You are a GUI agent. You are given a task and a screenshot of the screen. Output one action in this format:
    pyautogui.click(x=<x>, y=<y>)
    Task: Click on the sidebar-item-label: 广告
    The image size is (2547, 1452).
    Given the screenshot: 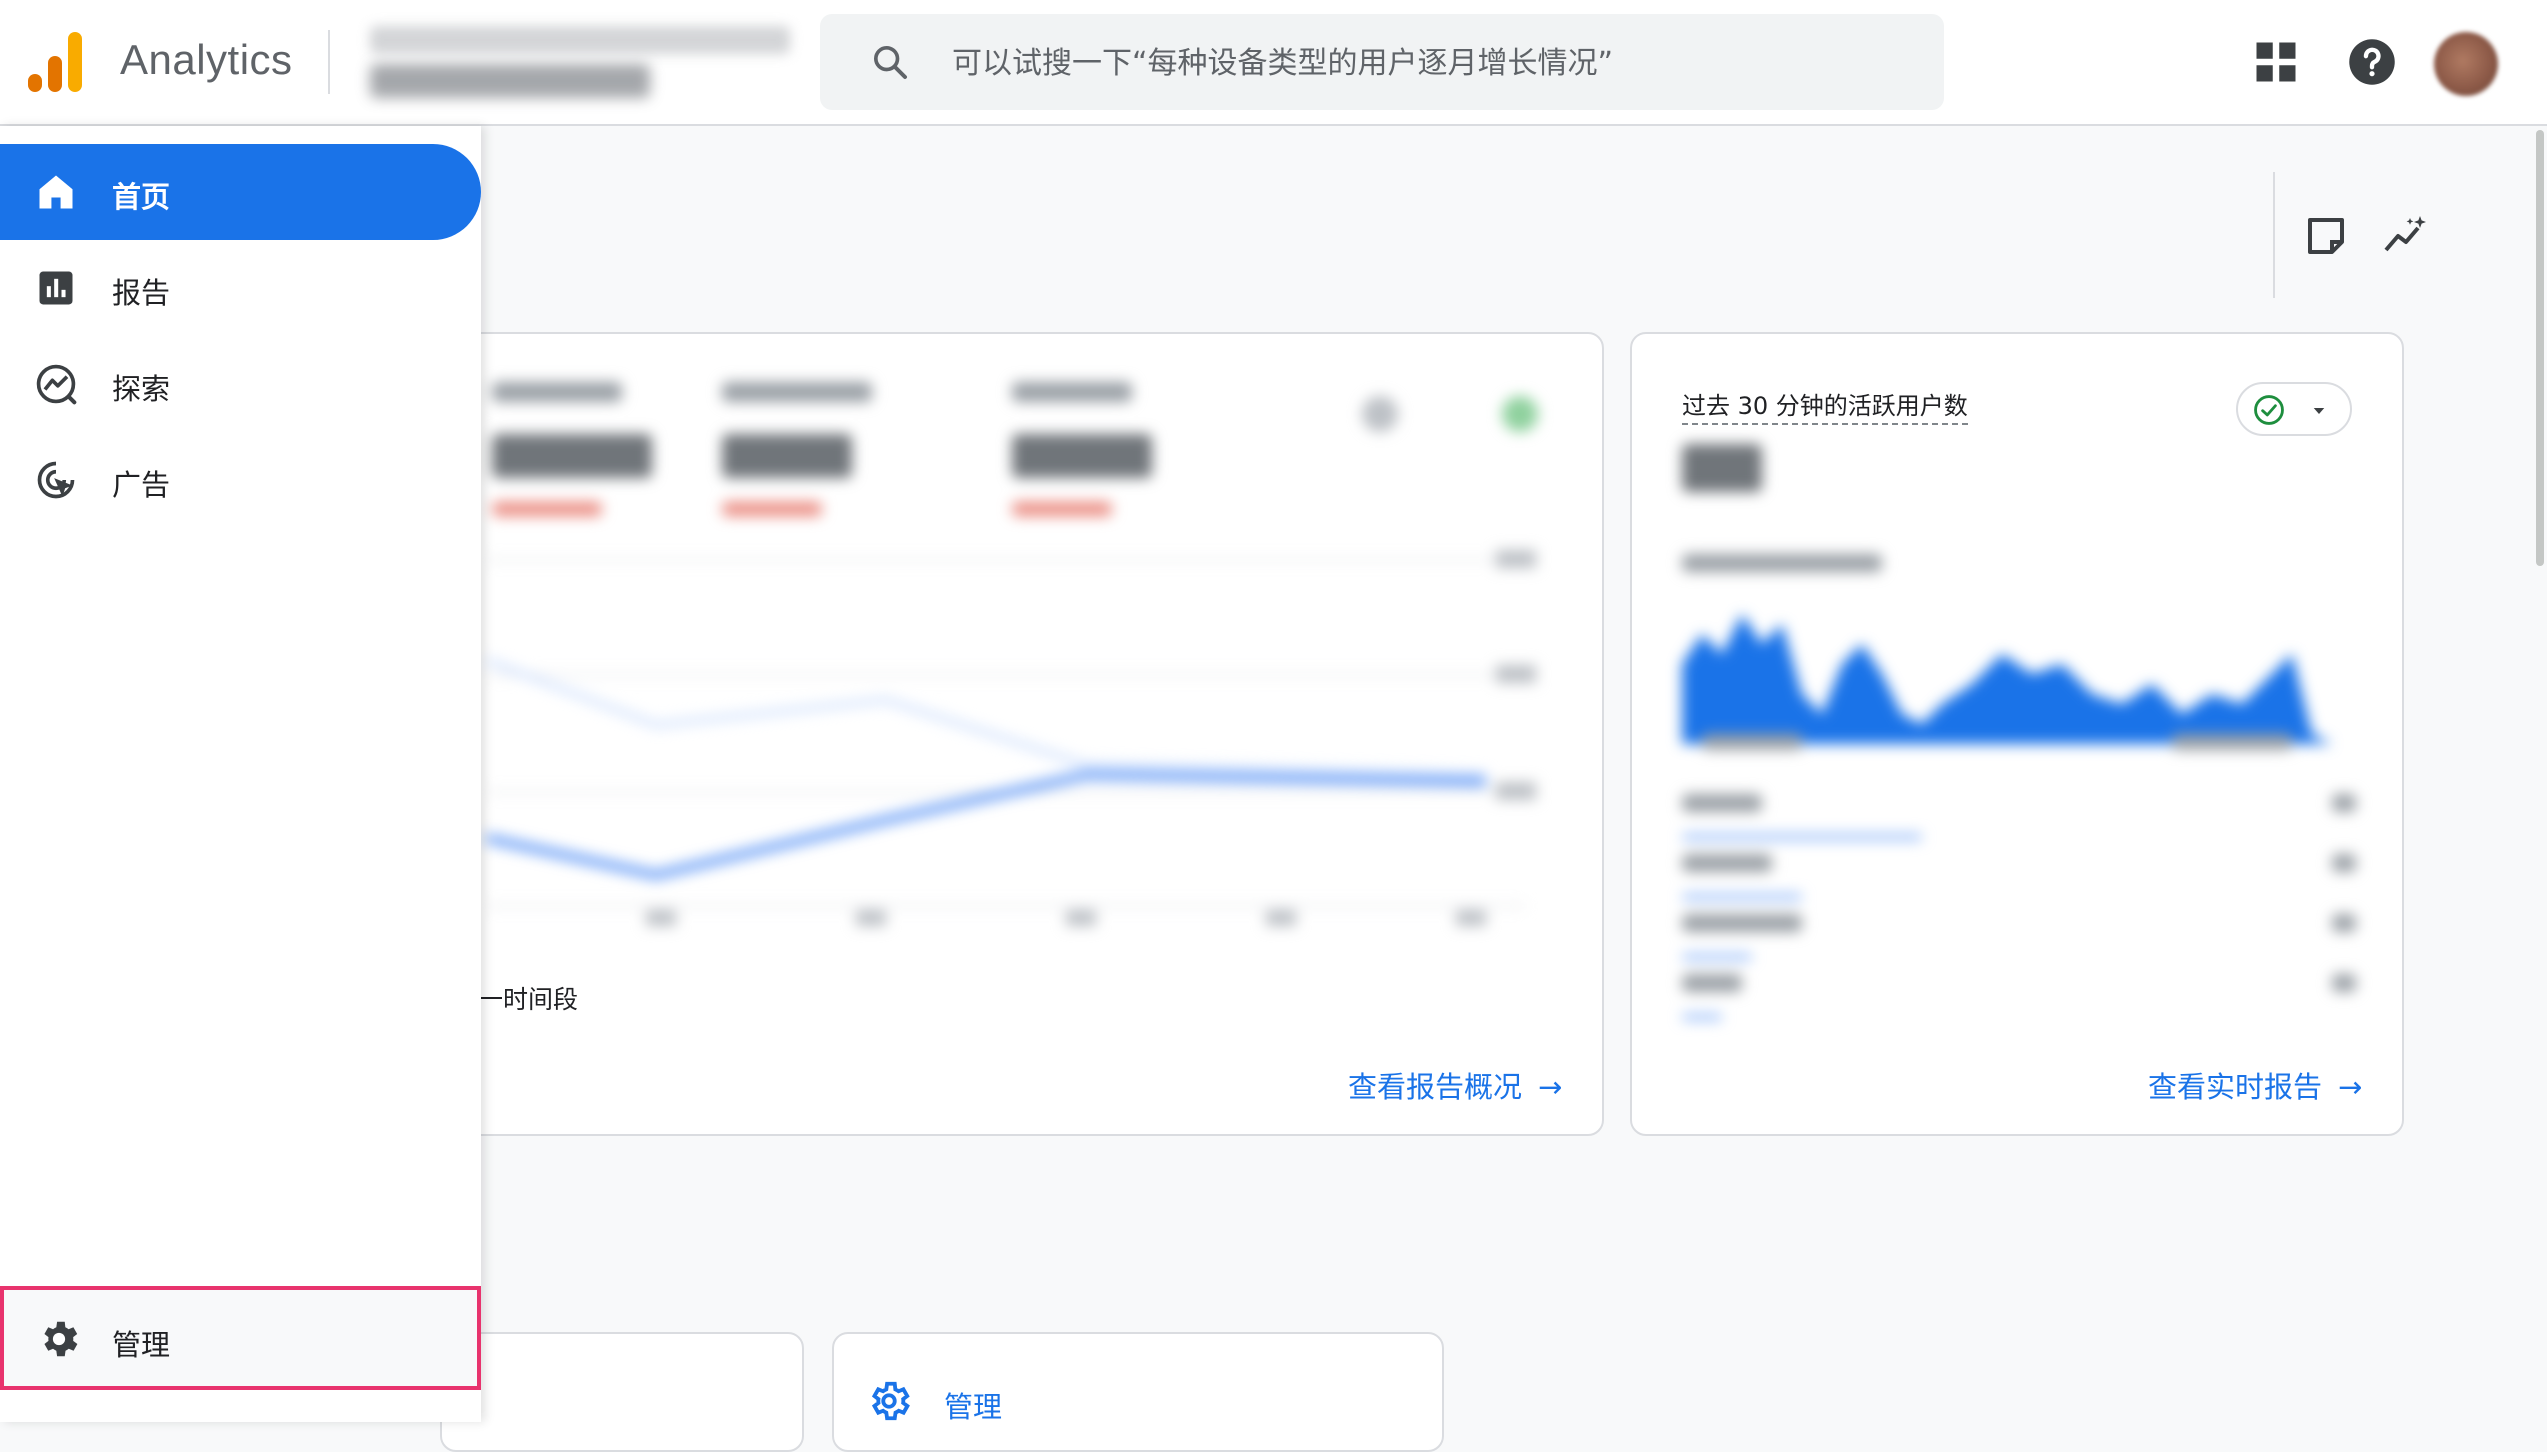 What is the action you would take?
    pyautogui.click(x=141, y=485)
    